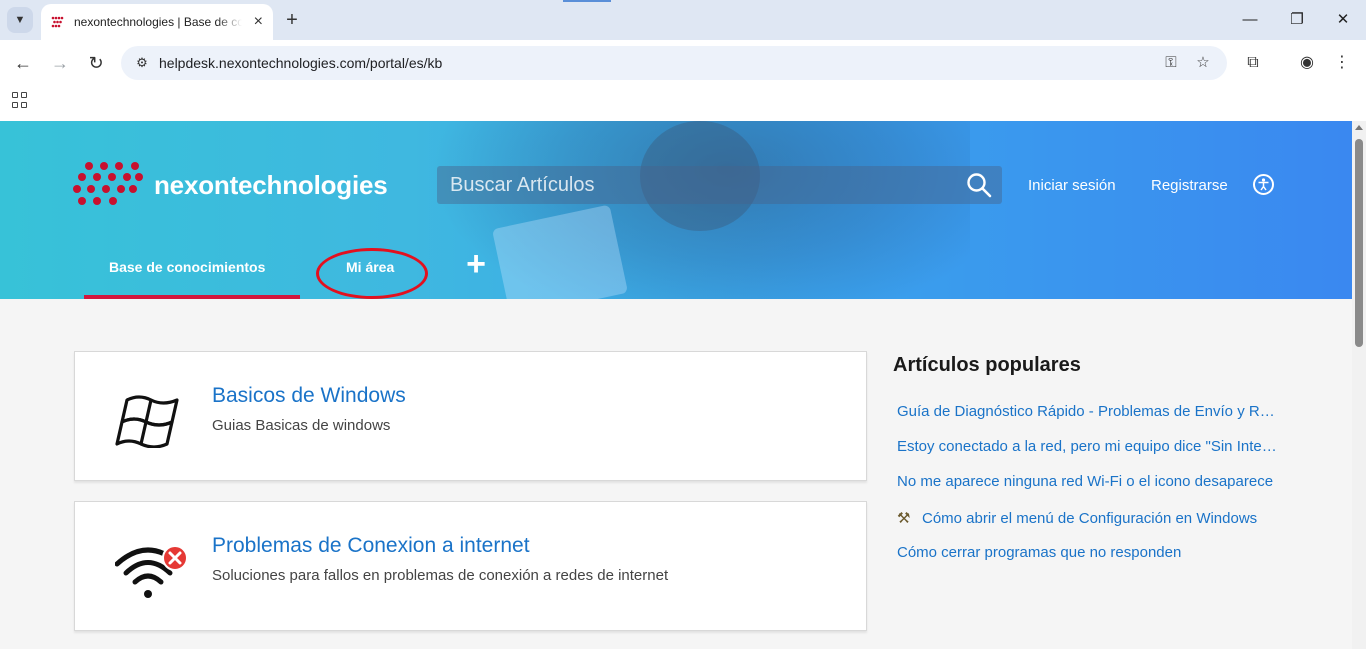  I want to click on chevron-down-icon: ▼, so click(20, 20).